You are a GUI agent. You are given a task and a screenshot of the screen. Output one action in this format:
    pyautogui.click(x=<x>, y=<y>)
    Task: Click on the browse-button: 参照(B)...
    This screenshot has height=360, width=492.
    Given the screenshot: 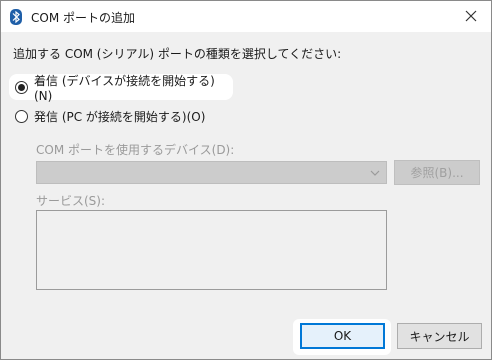 What is the action you would take?
    pyautogui.click(x=437, y=172)
    